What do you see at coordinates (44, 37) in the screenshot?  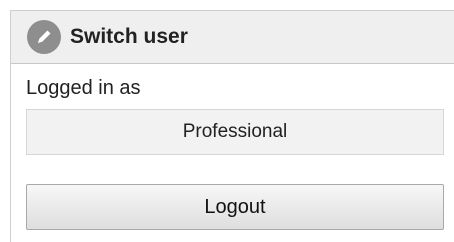 I see `pencil-icon` at bounding box center [44, 37].